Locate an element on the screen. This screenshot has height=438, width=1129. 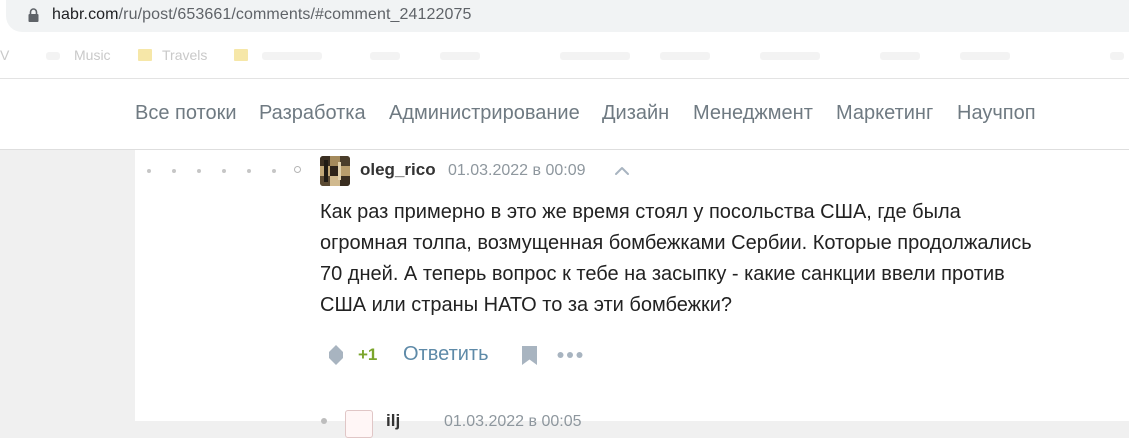
lock-icon is located at coordinates (33, 15).